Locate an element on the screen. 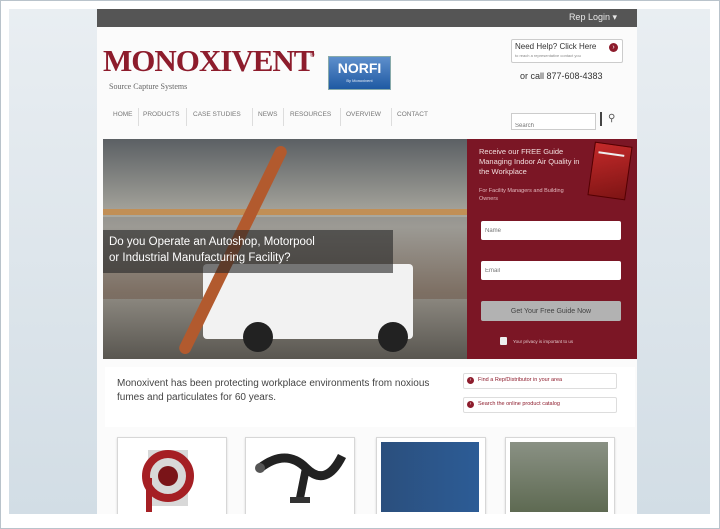 This screenshot has width=720, height=529. top-bar: Rep Login ▾ is located at coordinates (367, 18).